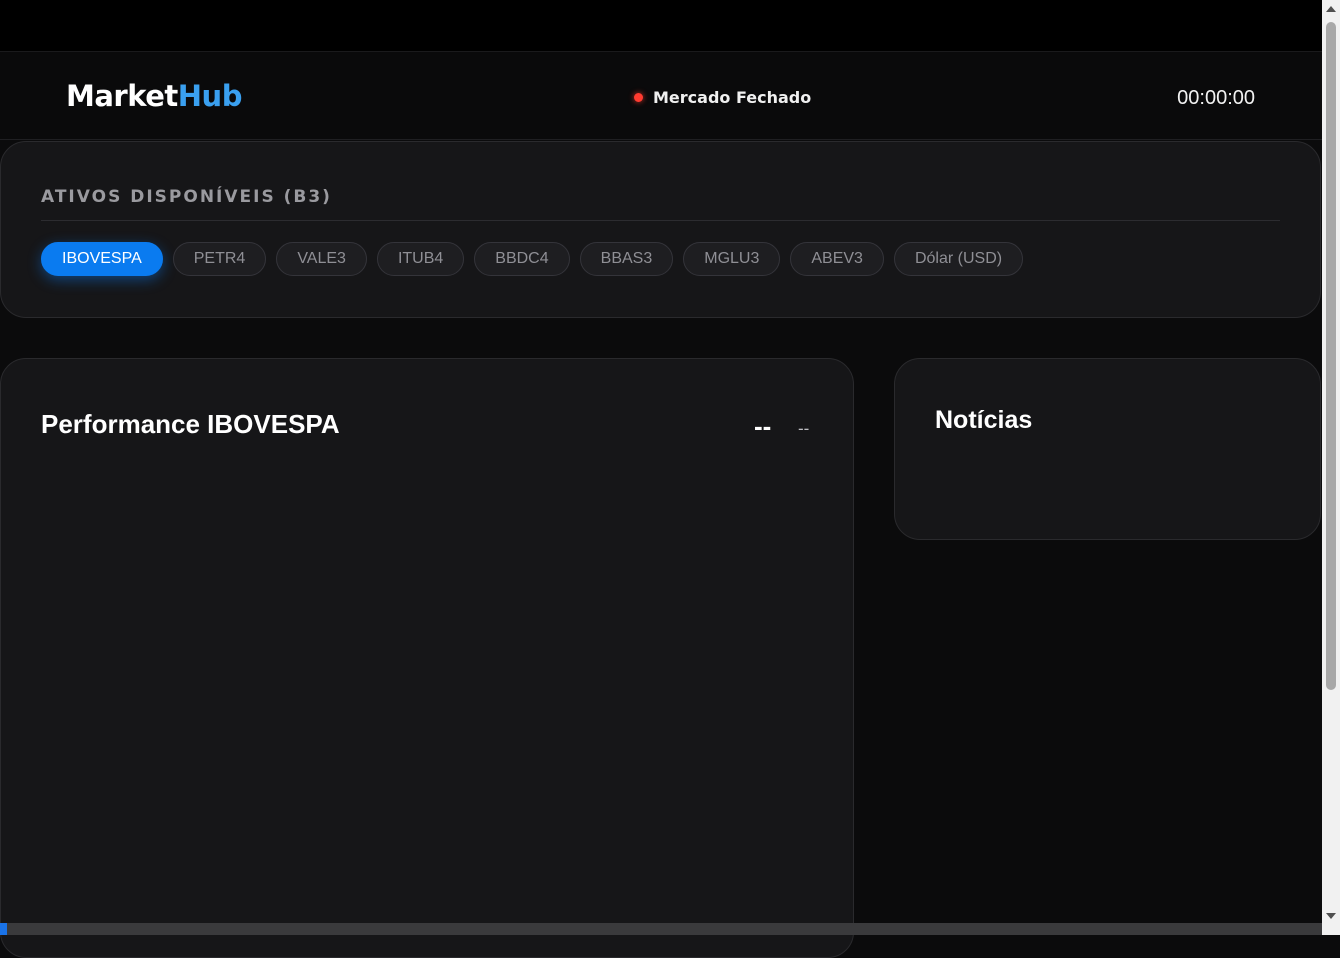 Image resolution: width=1340 pixels, height=958 pixels. I want to click on scroll-up-arrow-icon, so click(1331, 9).